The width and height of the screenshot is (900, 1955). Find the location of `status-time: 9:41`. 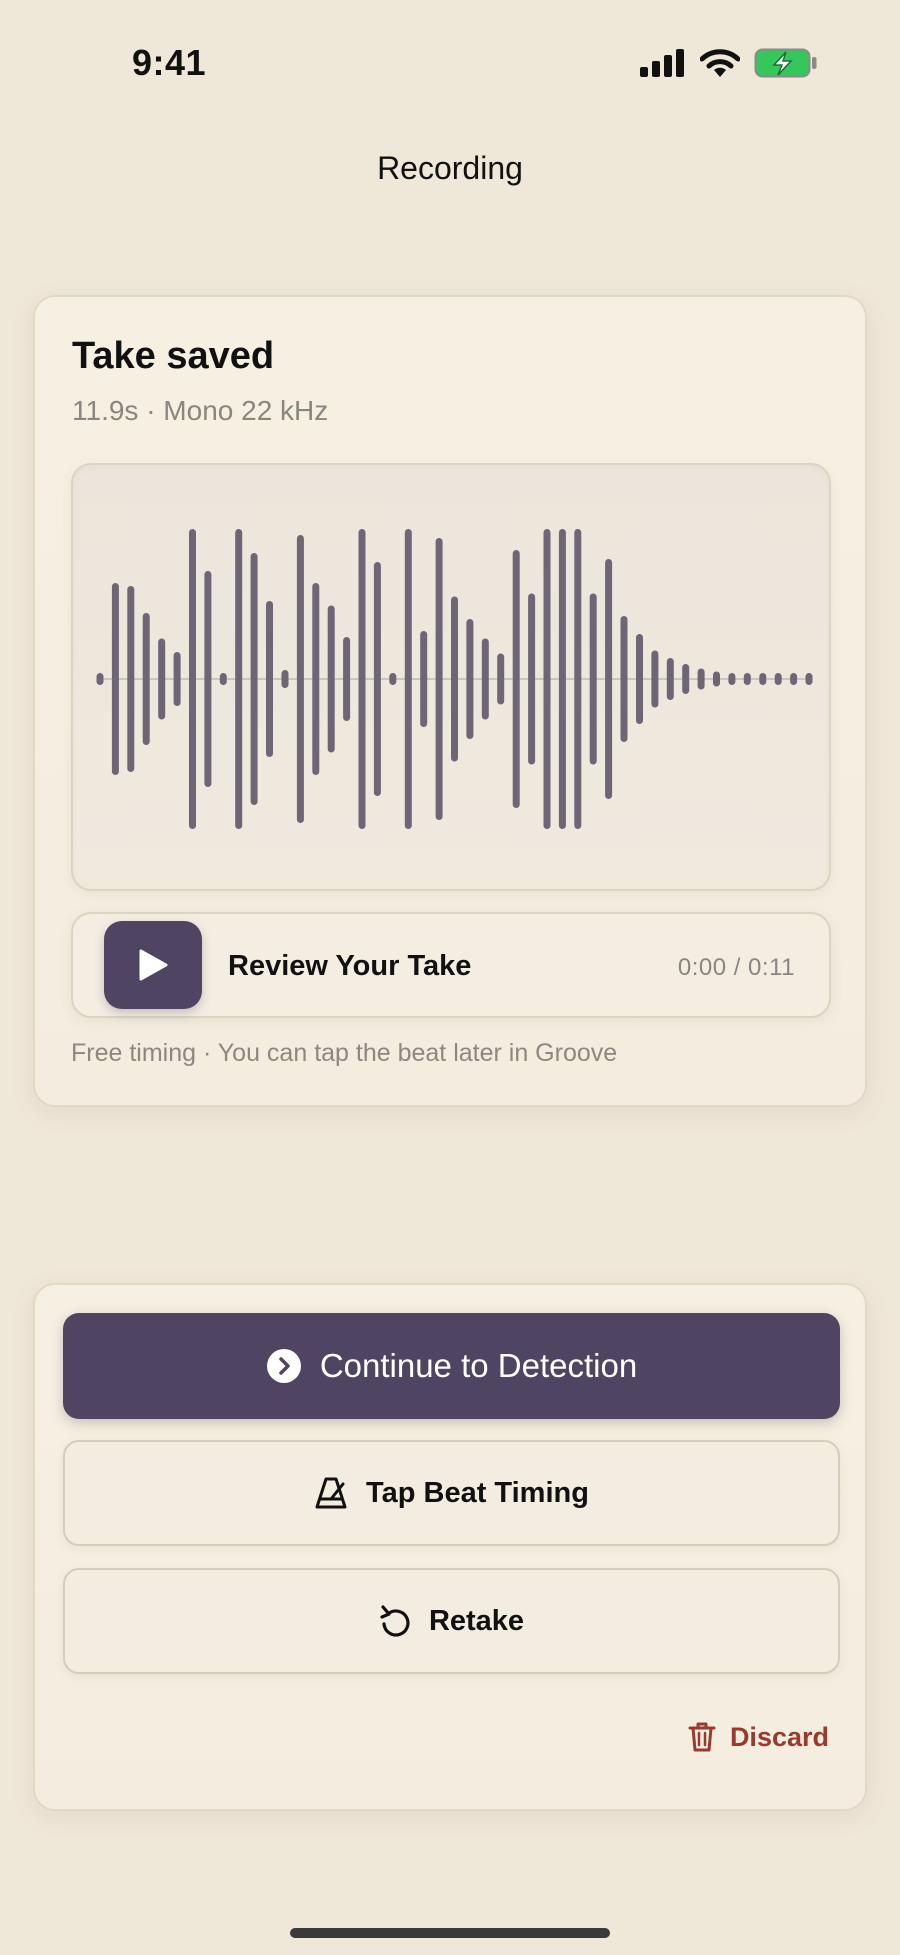

status-time: 9:41 is located at coordinates (169, 62).